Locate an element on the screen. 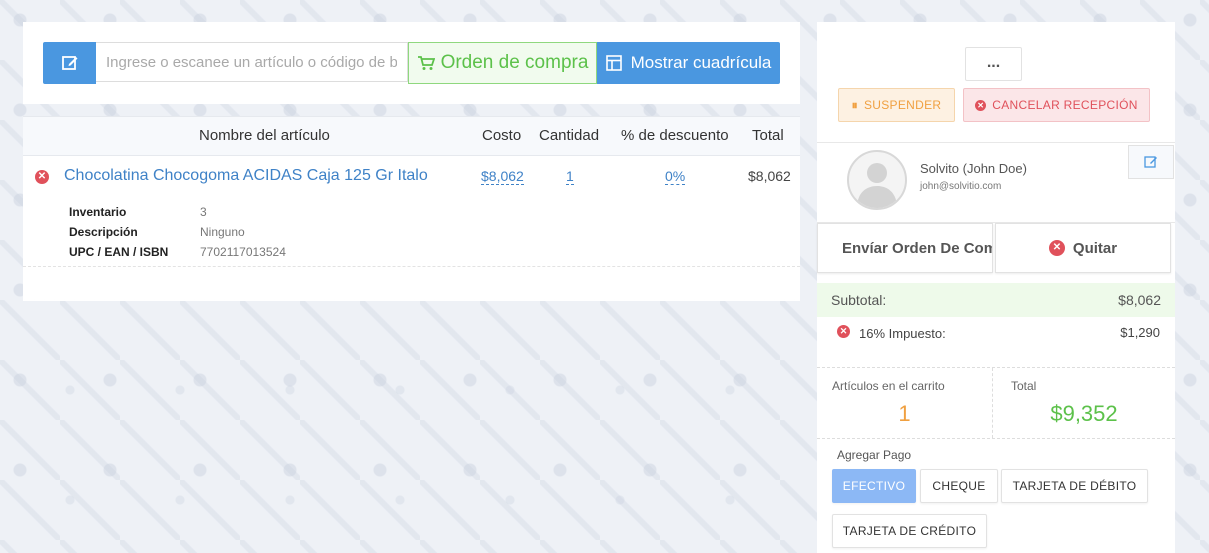  purchase-order-button: Orden de compra is located at coordinates (502, 63).